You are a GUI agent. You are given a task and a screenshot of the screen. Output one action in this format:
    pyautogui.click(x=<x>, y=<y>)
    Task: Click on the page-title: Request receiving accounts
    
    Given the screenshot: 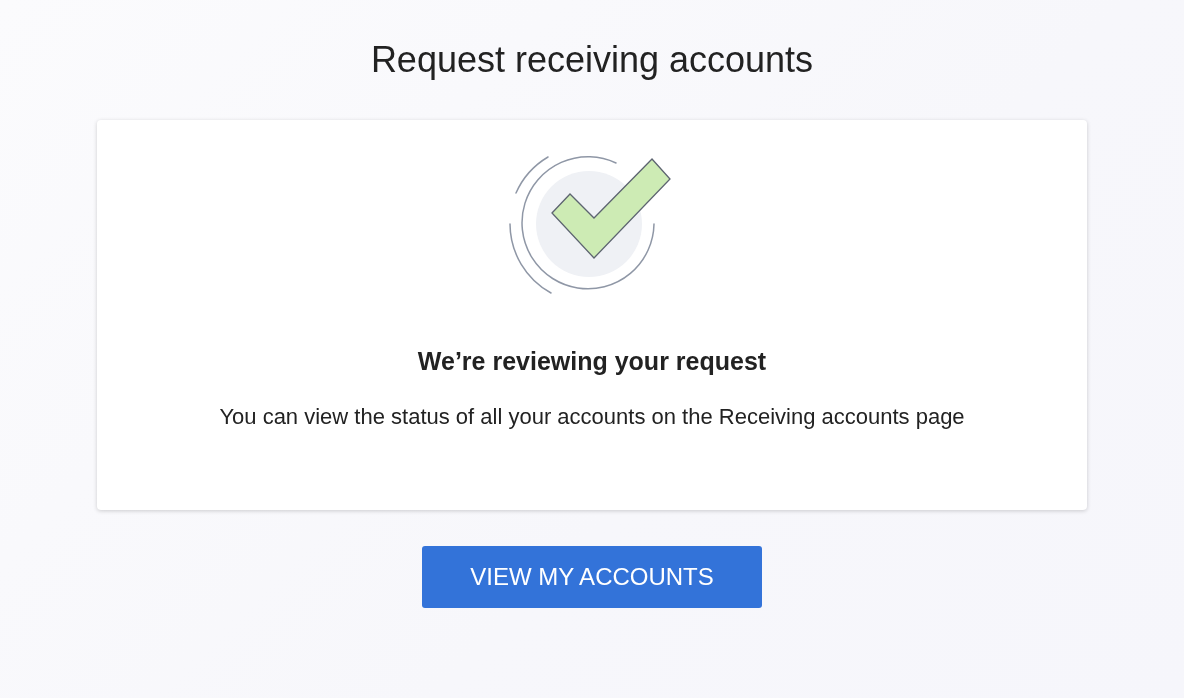 What is the action you would take?
    pyautogui.click(x=592, y=59)
    